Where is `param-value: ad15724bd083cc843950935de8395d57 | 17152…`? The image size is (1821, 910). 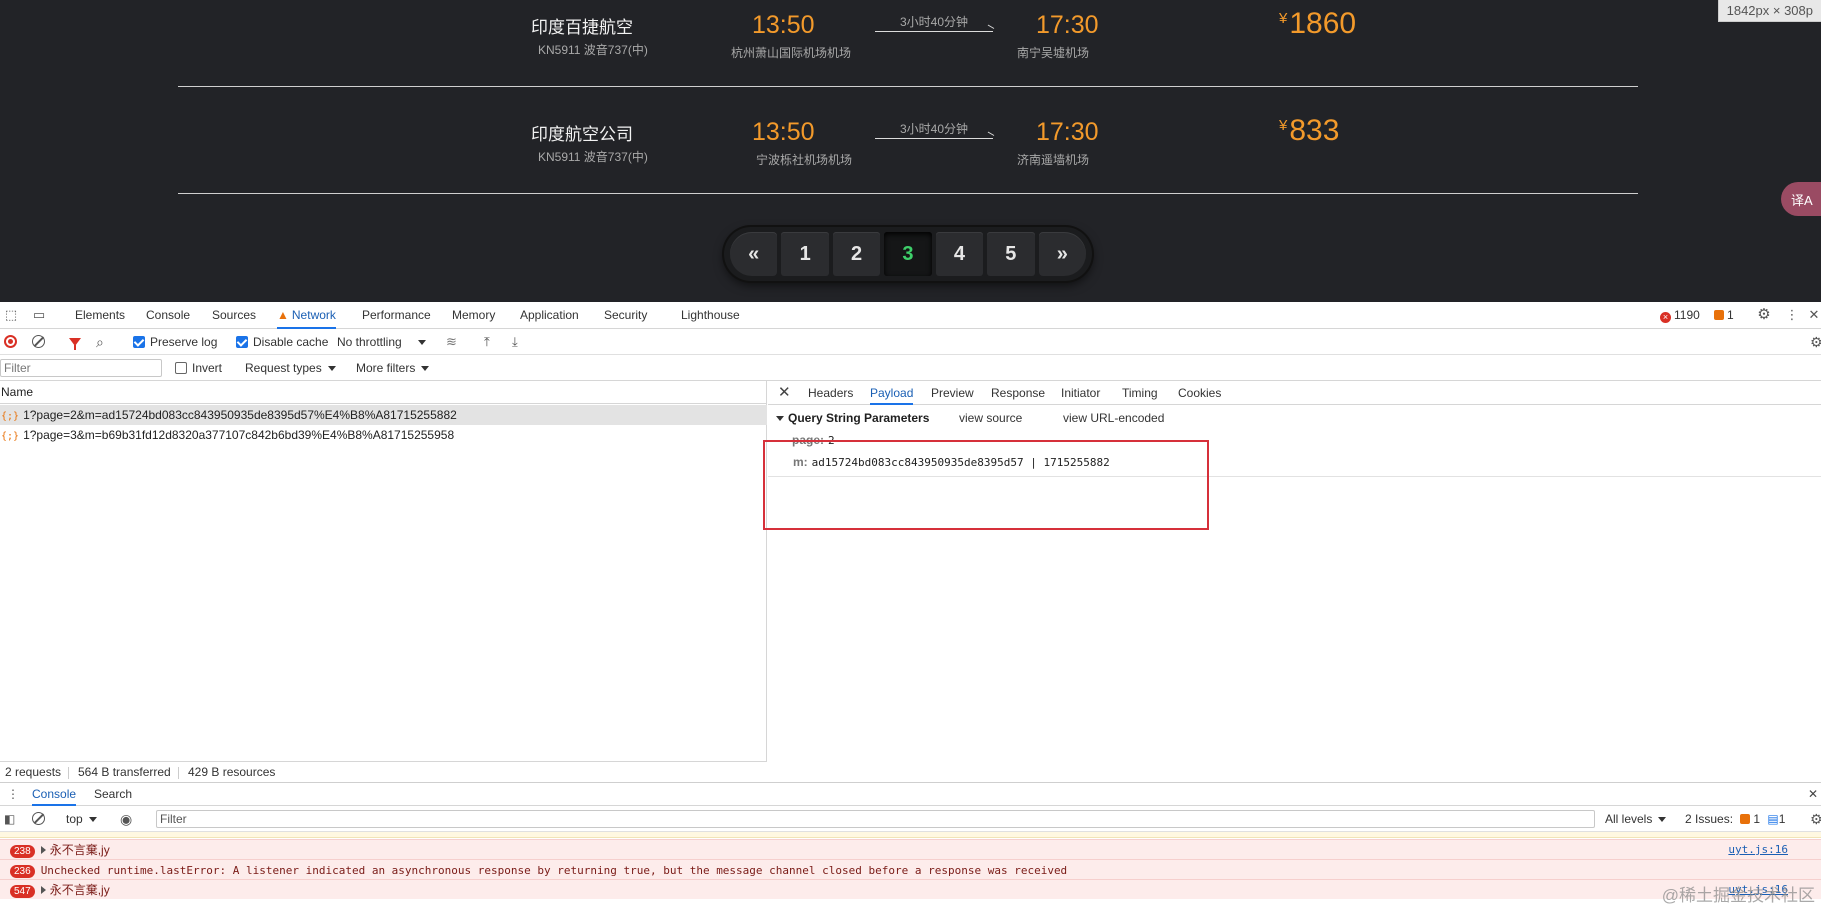
param-value: ad15724bd083cc843950935de8395d57 | 17152… is located at coordinates (960, 462).